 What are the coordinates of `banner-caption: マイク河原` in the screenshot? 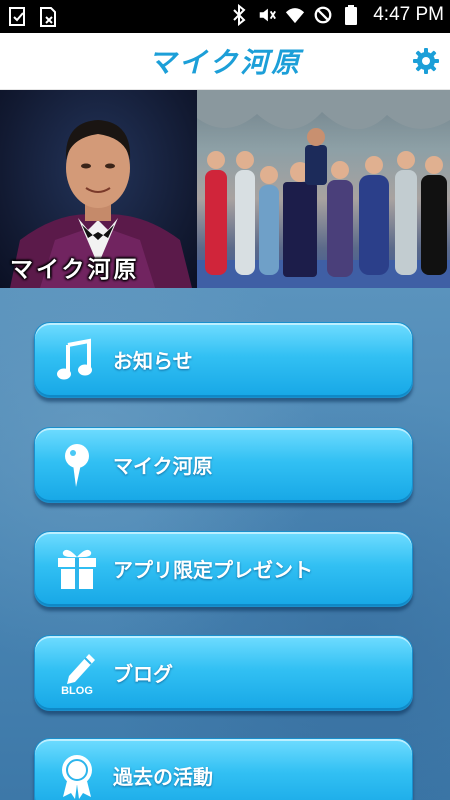 It's located at (75, 269).